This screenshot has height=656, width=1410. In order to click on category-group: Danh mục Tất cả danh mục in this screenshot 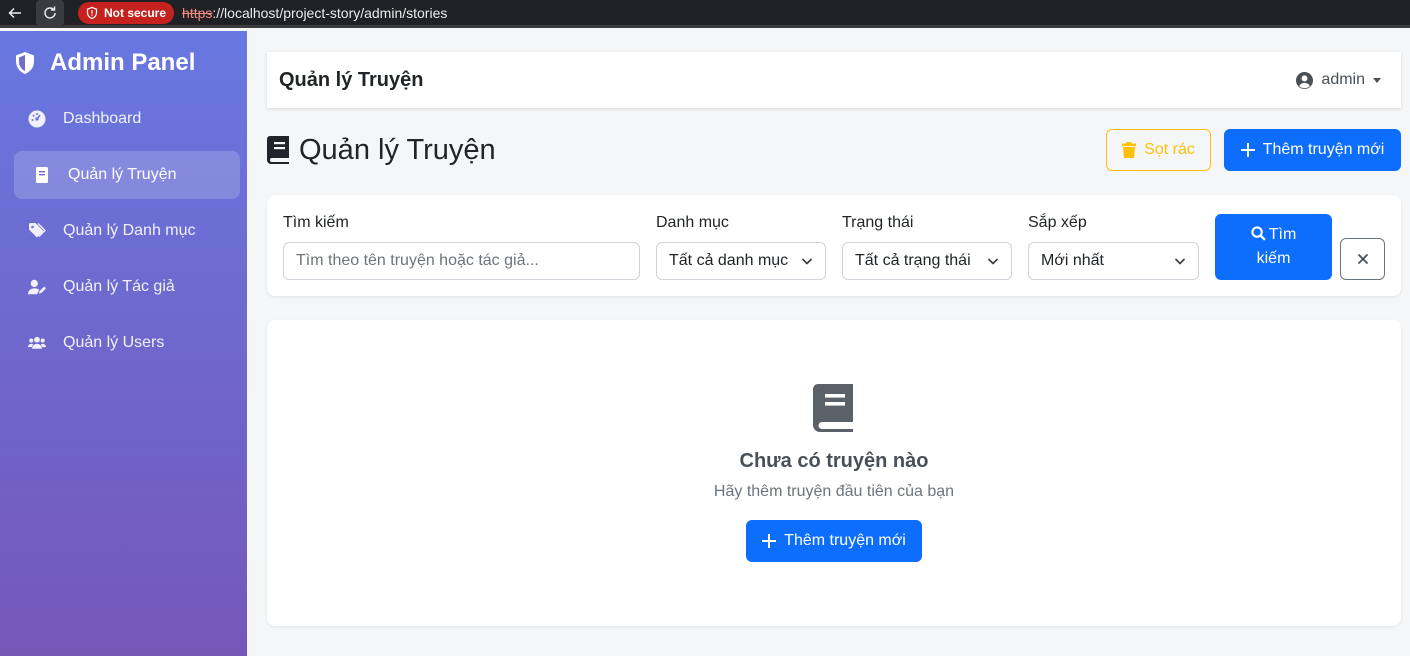, I will do `click(741, 246)`.